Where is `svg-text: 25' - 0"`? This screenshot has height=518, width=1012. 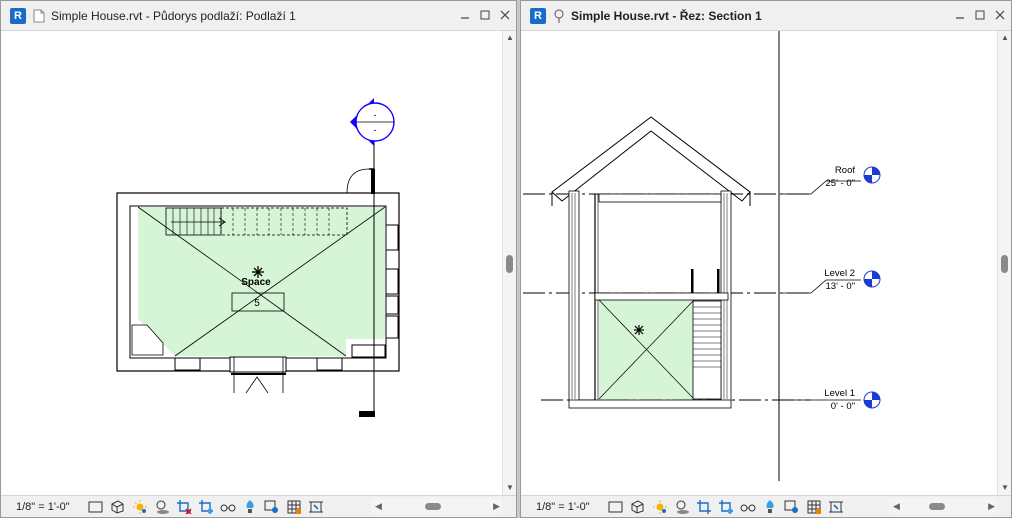
svg-text: 25' - 0" is located at coordinates (840, 183).